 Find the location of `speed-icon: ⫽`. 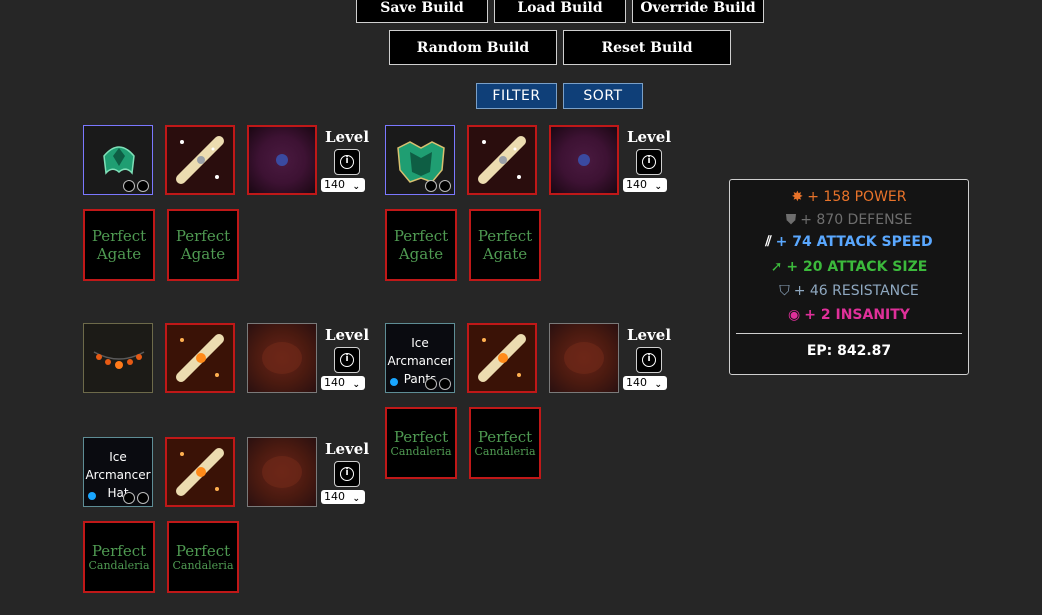

speed-icon: ⫽ is located at coordinates (768, 242).